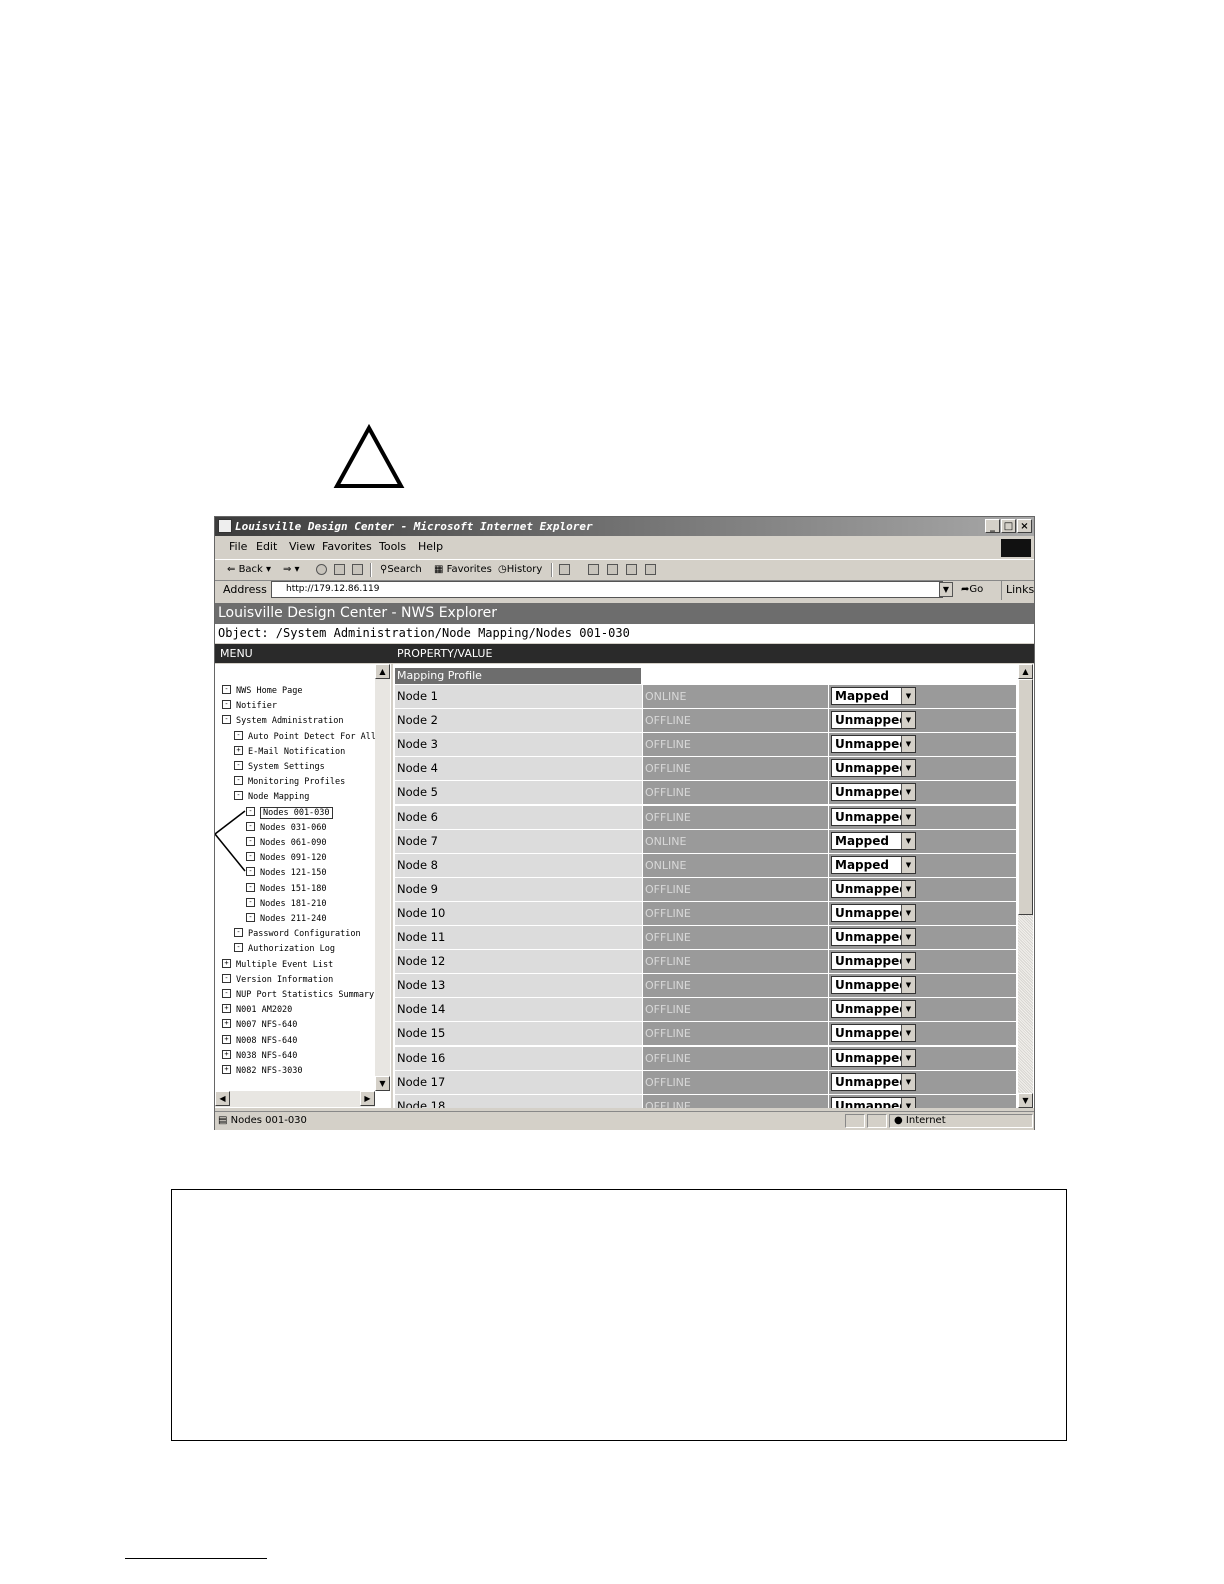  I want to click on property-vertical-scrollbar: ▲ ▼, so click(1025, 886).